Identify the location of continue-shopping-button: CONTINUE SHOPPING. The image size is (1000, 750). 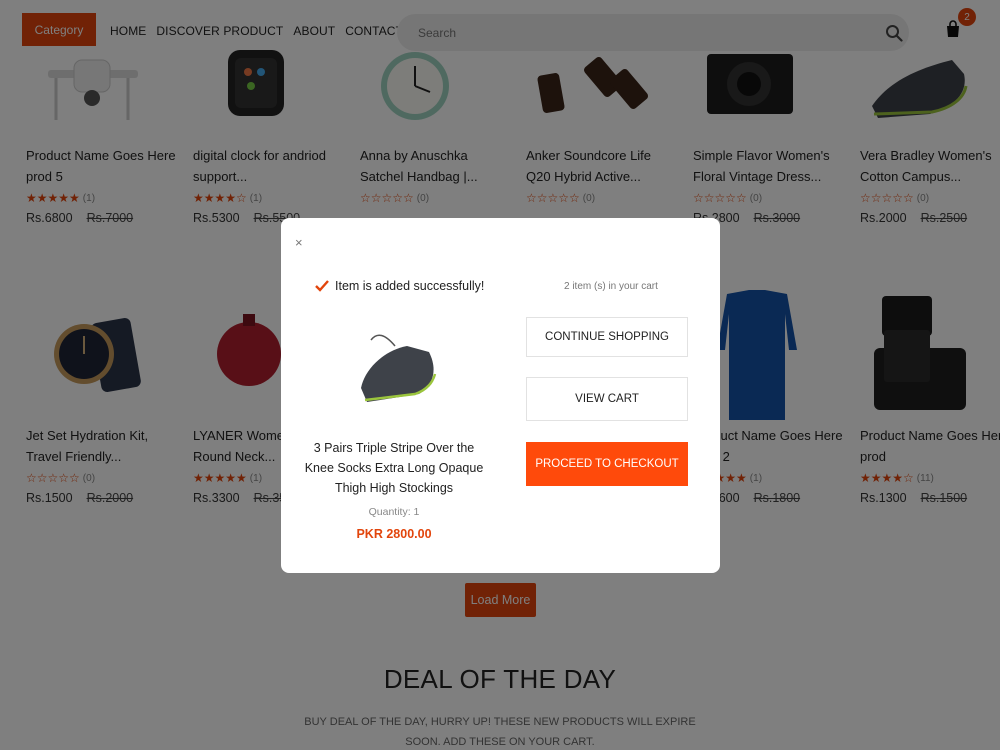
(607, 337).